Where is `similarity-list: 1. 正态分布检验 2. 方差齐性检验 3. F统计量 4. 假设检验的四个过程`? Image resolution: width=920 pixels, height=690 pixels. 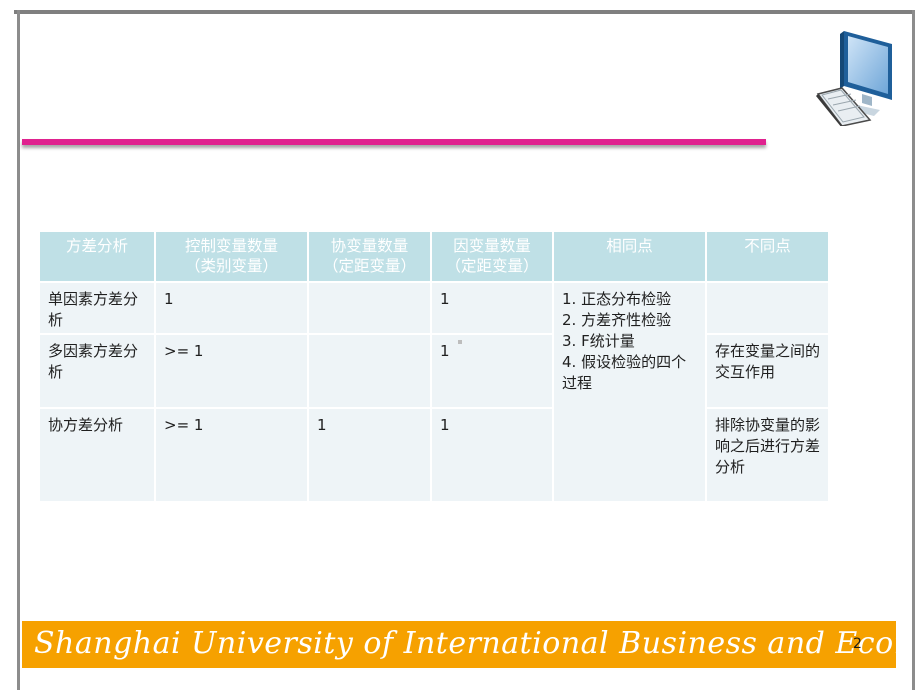 similarity-list: 1. 正态分布检验 2. 方差齐性检验 3. F统计量 4. 假设检验的四个过程 is located at coordinates (629, 341).